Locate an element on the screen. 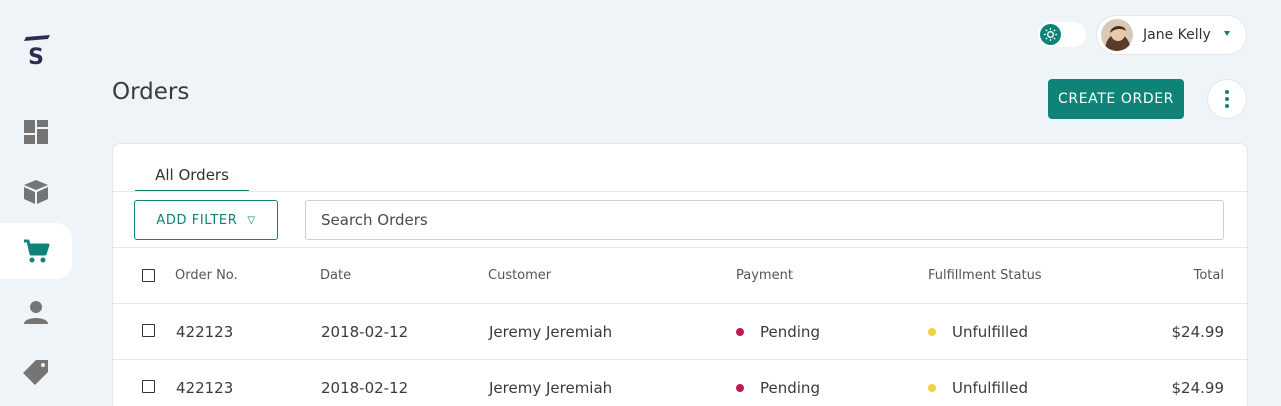  more-actions-button is located at coordinates (1227, 99).